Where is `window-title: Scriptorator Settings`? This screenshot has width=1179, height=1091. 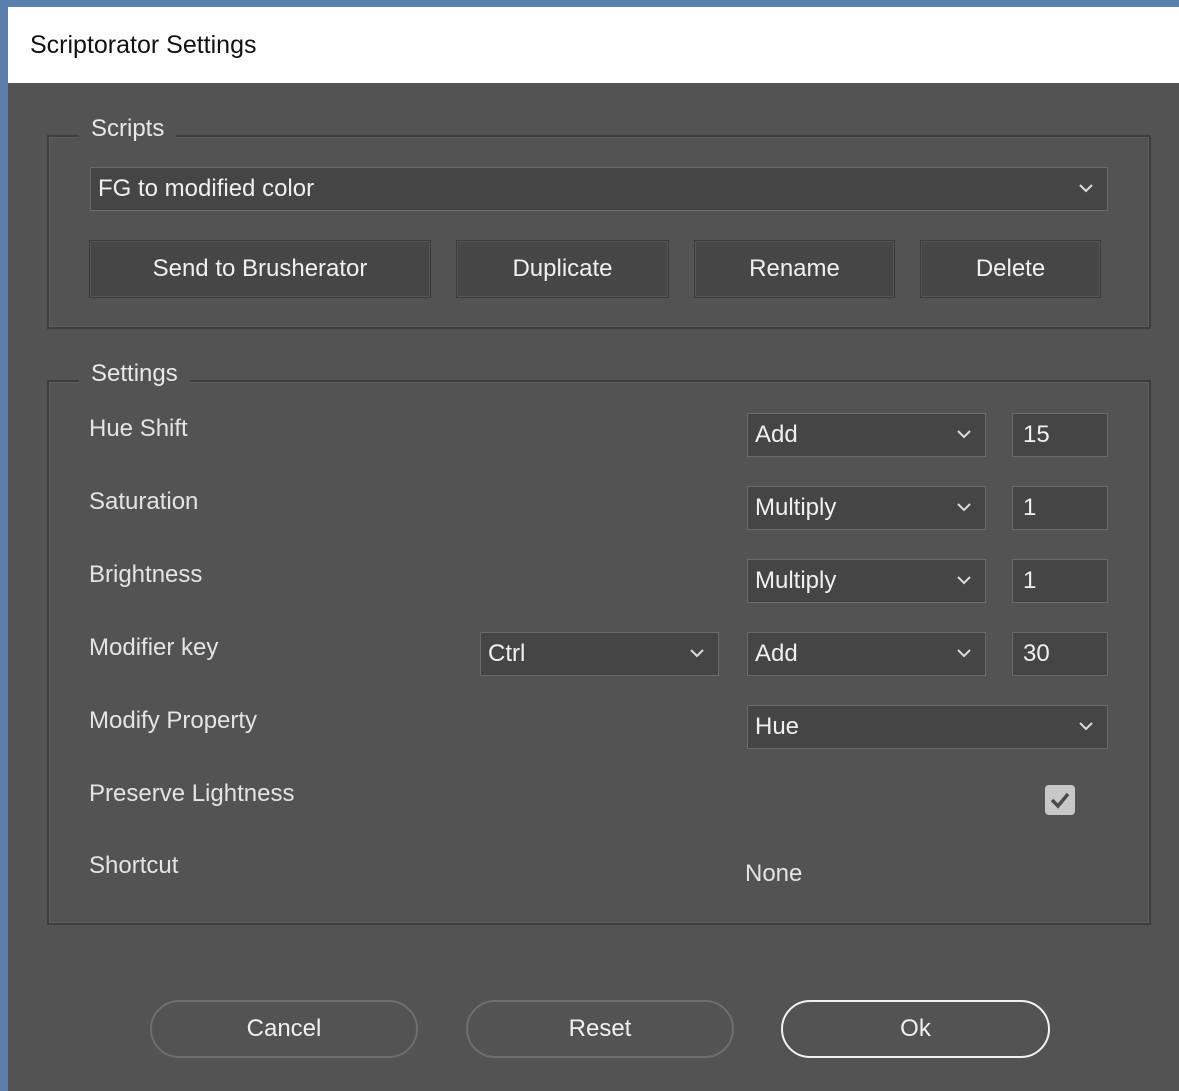
window-title: Scriptorator Settings is located at coordinates (143, 45).